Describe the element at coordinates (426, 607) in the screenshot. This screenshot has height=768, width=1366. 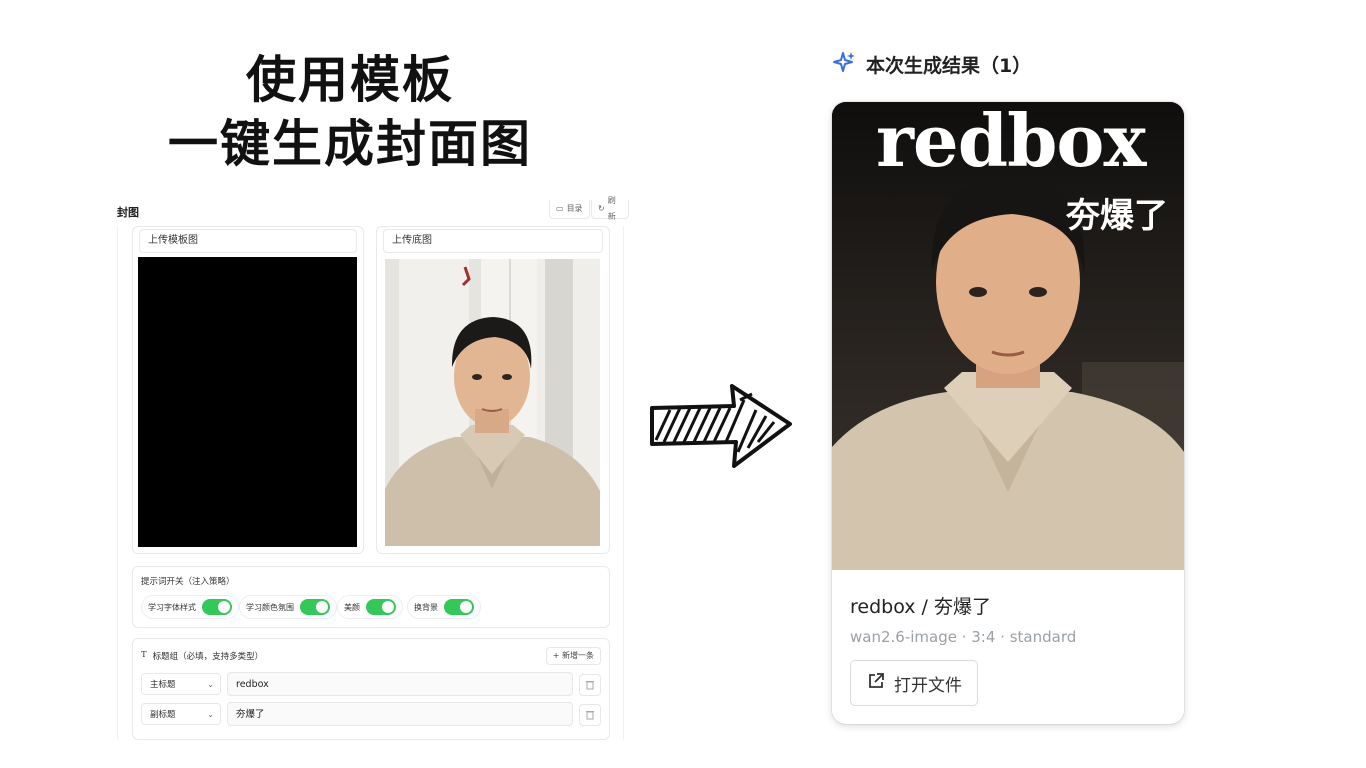
I see `toggle-background-label: 换背景` at that location.